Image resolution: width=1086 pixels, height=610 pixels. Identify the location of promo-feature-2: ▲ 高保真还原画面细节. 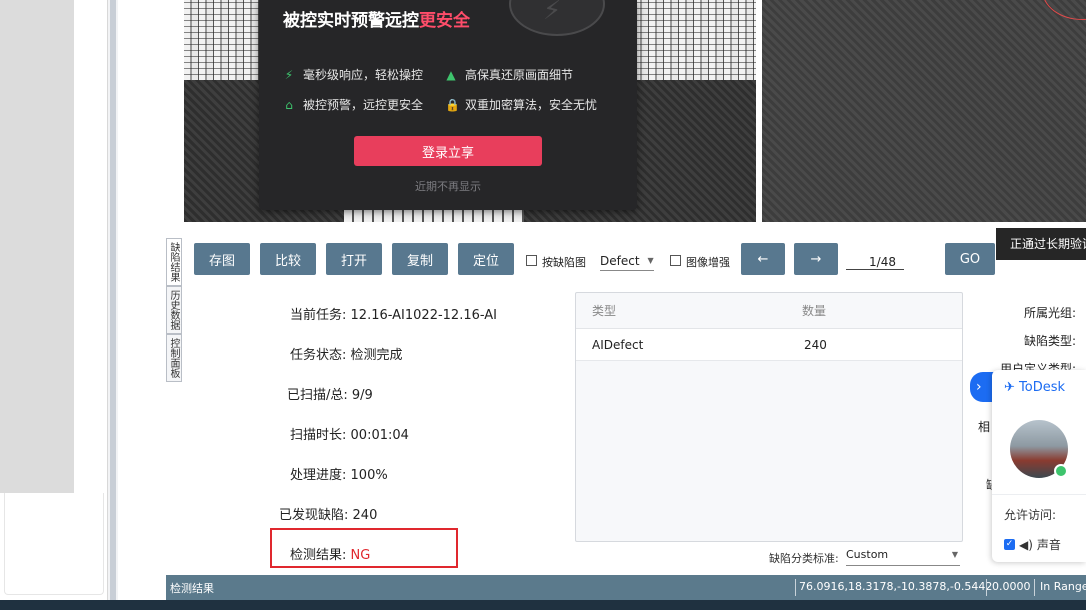
(510, 75).